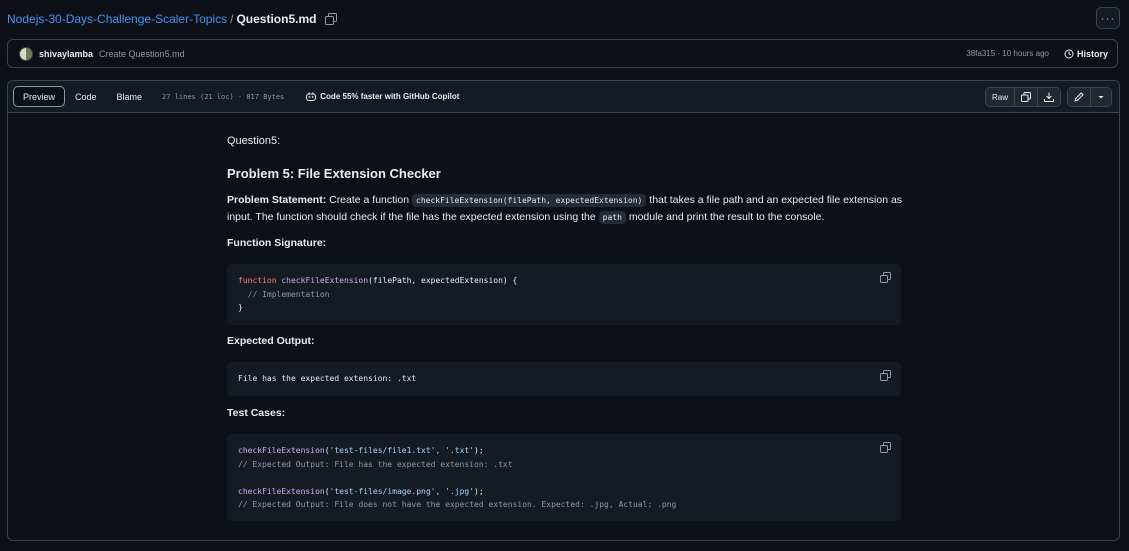 The image size is (1129, 551). What do you see at coordinates (999, 97) in the screenshot?
I see `raw-button: Raw` at bounding box center [999, 97].